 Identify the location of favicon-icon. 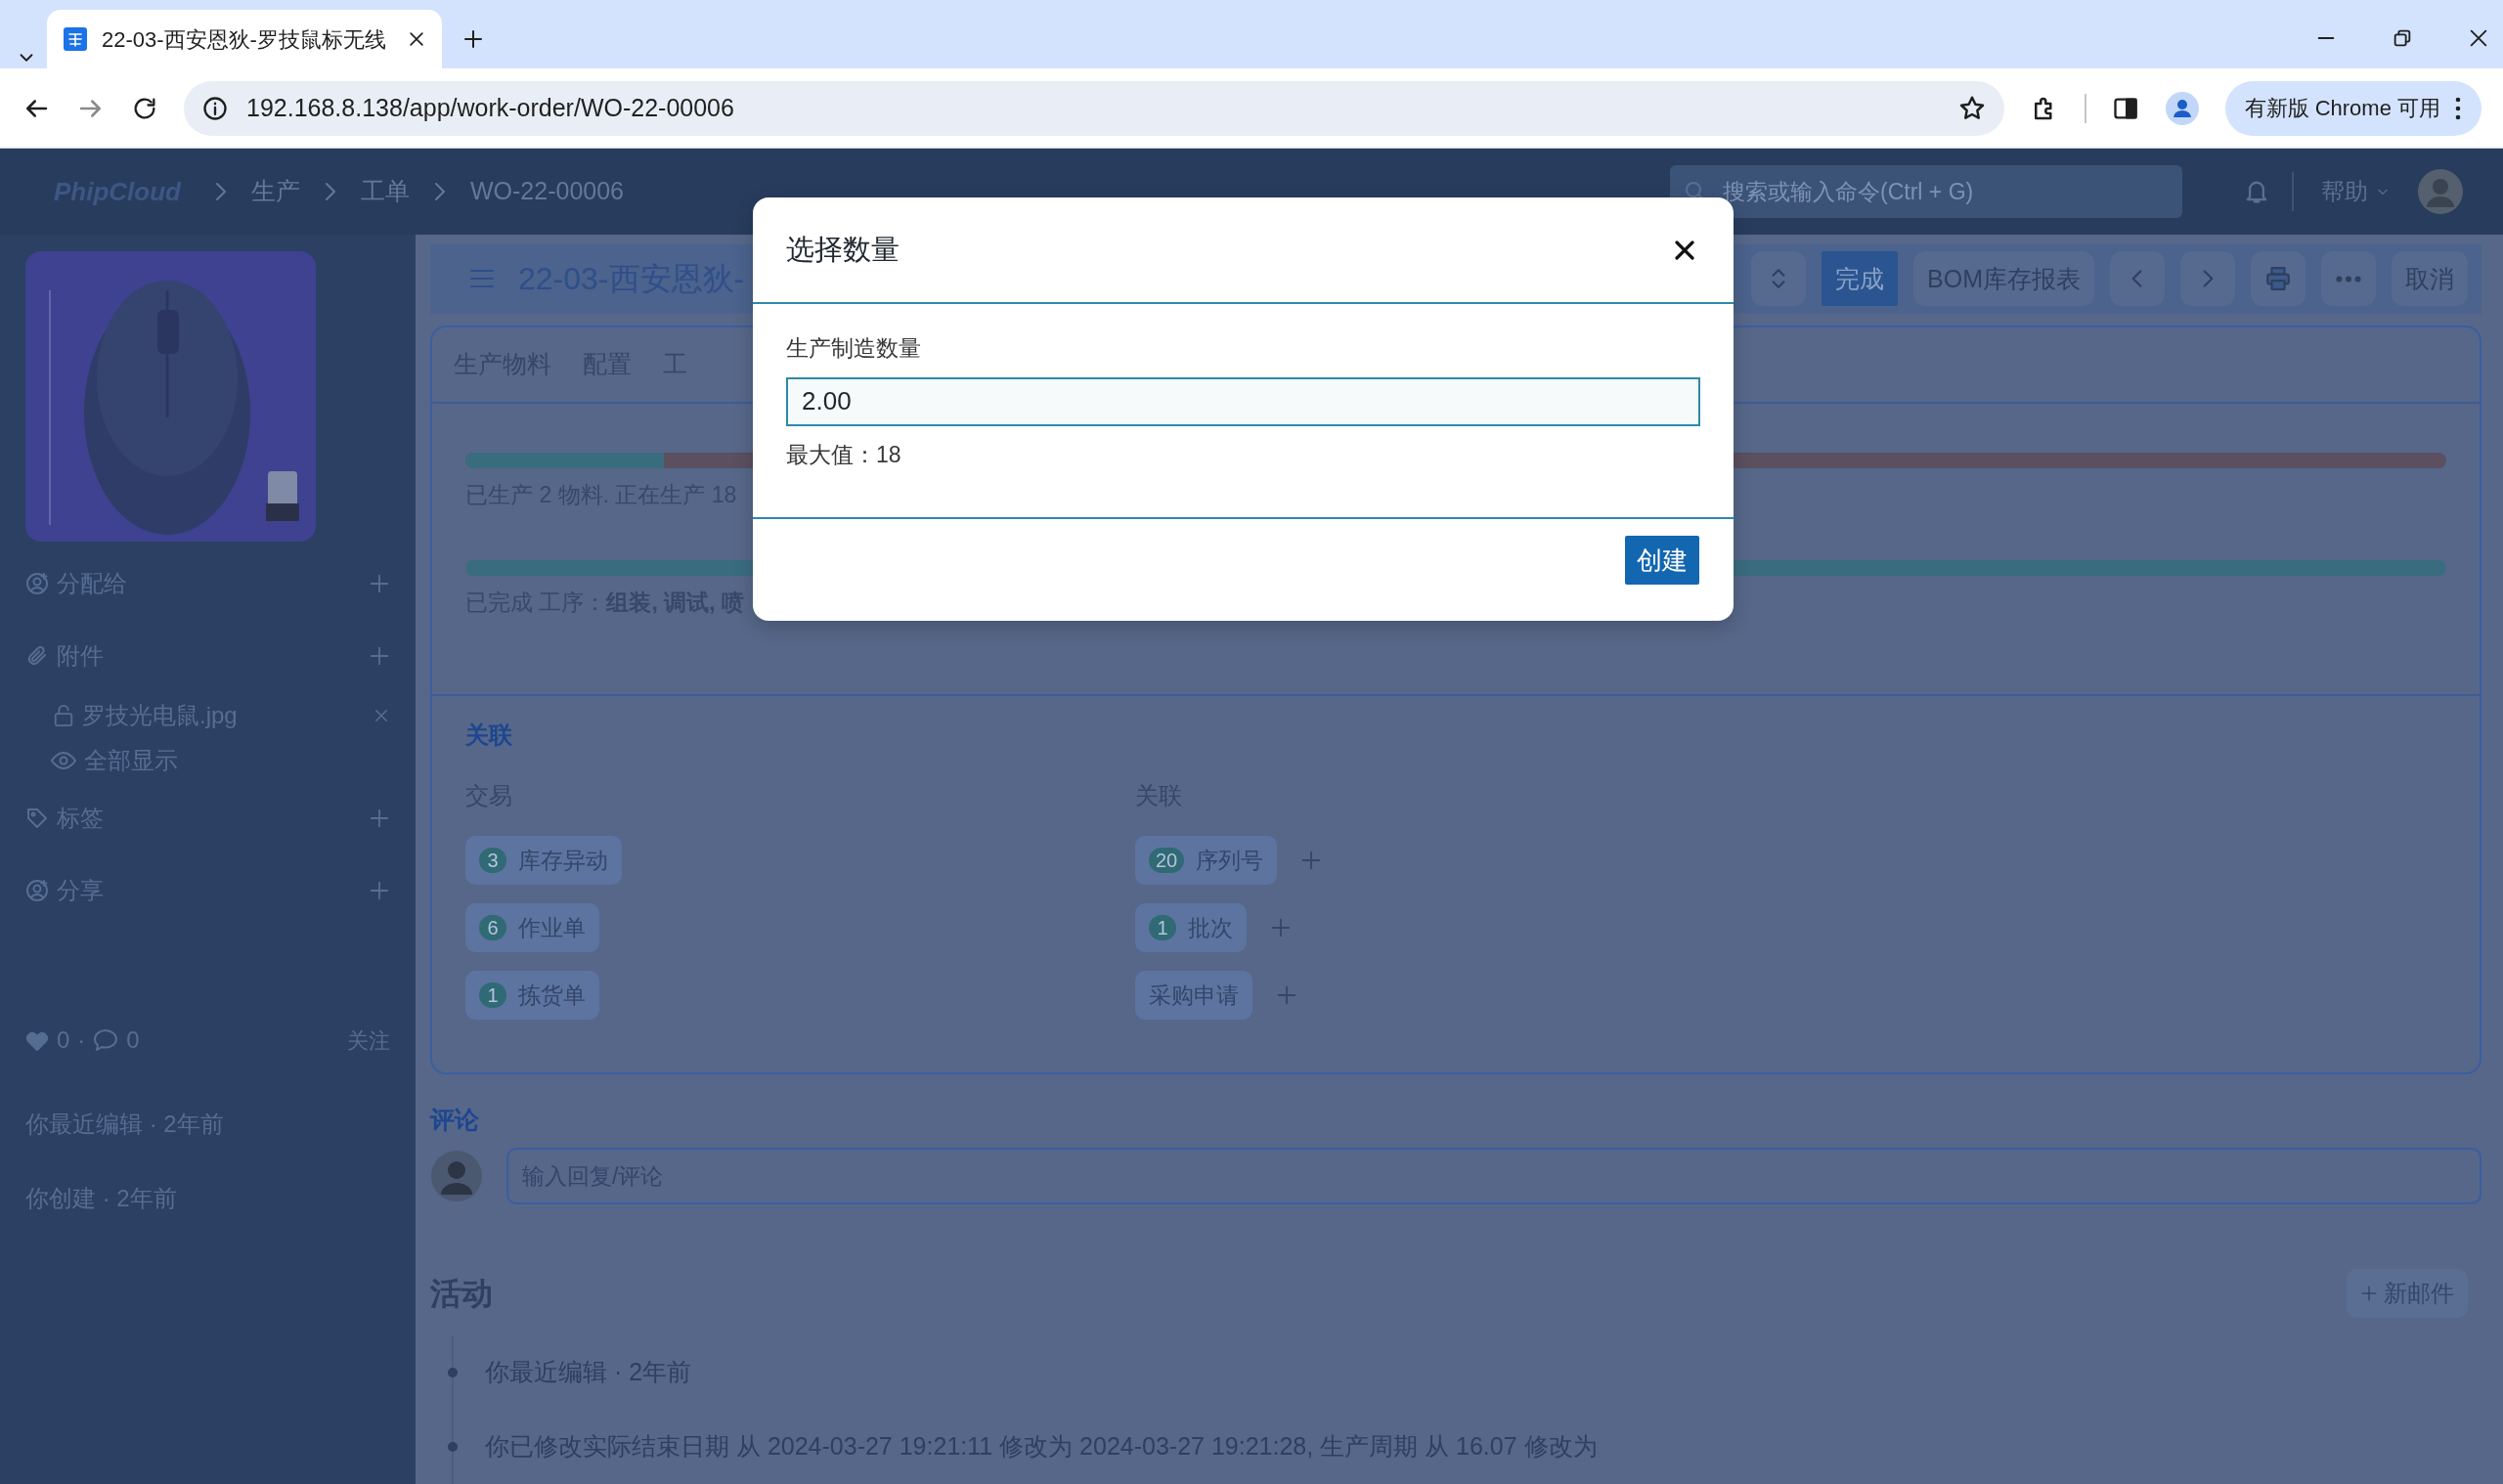
(75, 39).